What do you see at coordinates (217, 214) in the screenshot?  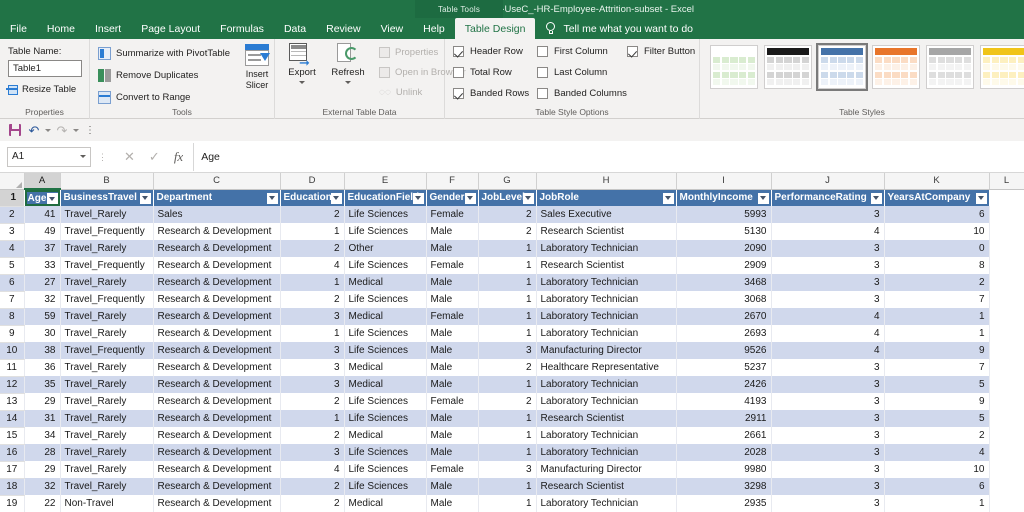 I see `cell-C2: Sales` at bounding box center [217, 214].